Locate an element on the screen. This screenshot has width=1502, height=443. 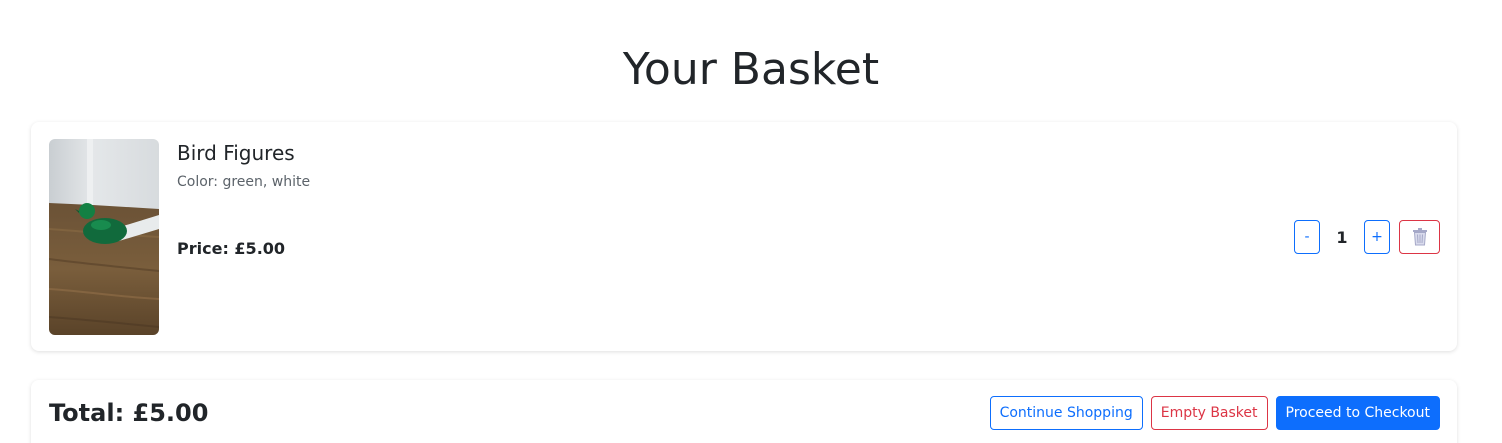
total-value: £5.00 is located at coordinates (170, 413).